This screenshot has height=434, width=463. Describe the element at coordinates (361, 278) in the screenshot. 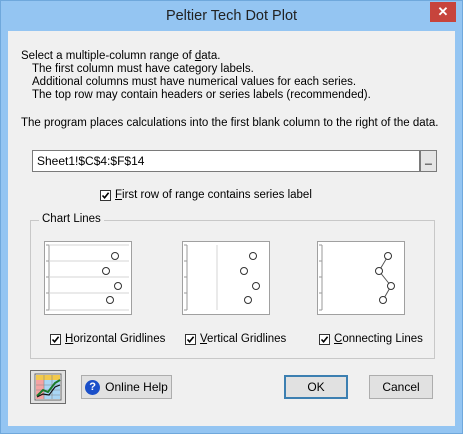

I see `connecting-lines-preview` at that location.